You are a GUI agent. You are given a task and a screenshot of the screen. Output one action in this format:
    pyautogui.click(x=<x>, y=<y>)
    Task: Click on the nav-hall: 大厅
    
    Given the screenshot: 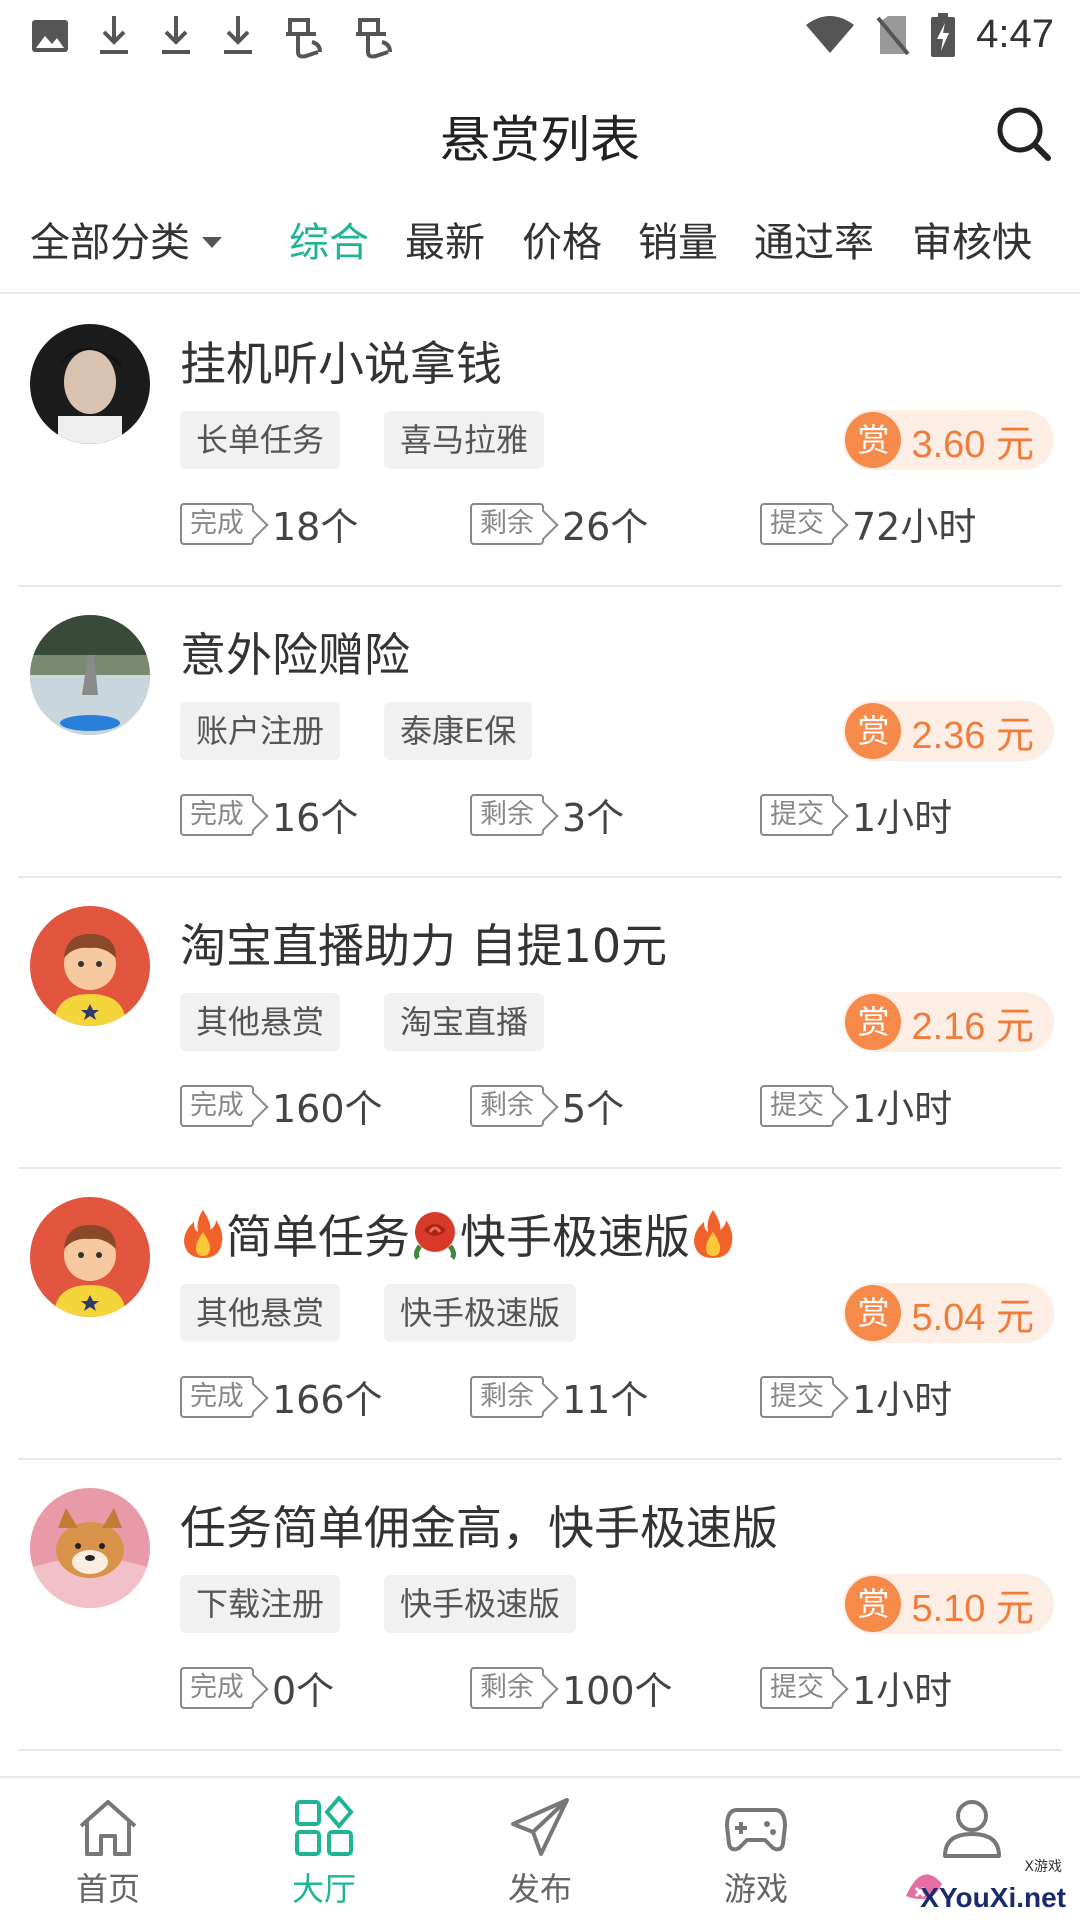 What is the action you would take?
    pyautogui.click(x=324, y=1849)
    